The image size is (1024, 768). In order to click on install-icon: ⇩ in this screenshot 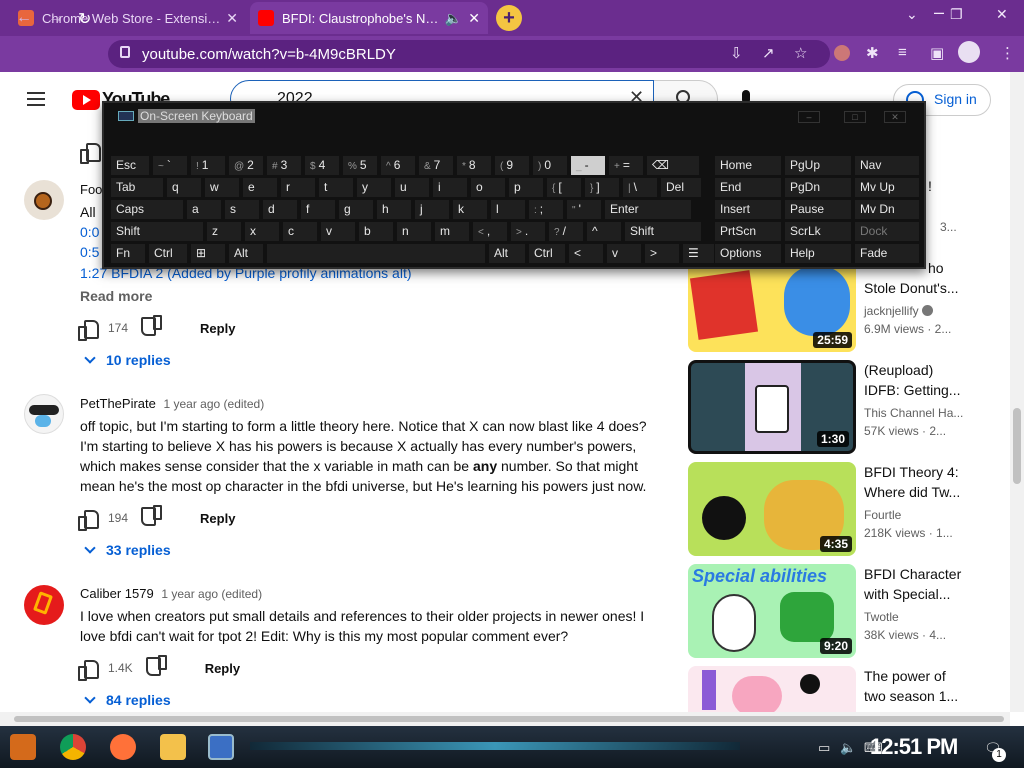, I will do `click(736, 53)`.